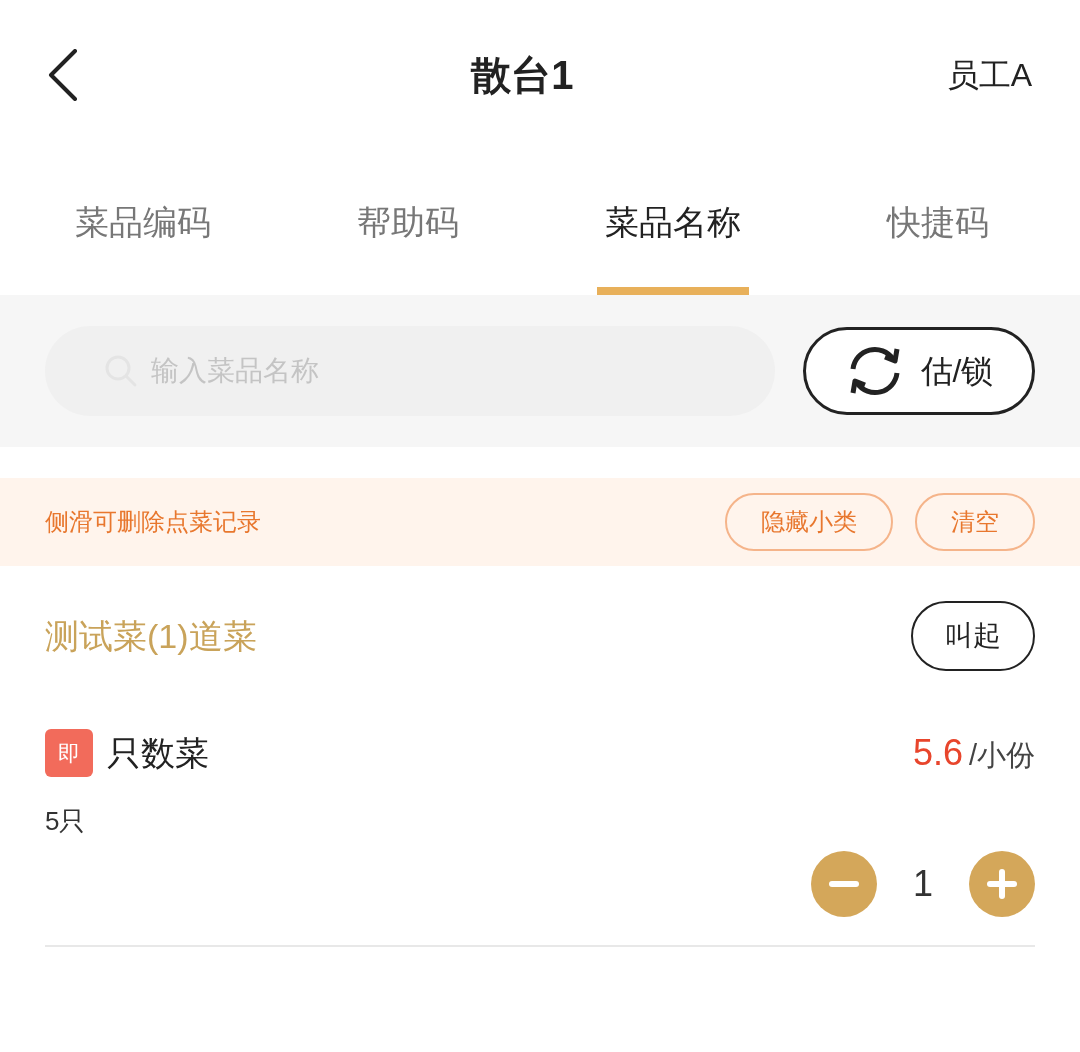 Image resolution: width=1080 pixels, height=1052 pixels. I want to click on back-icon, so click(63, 75).